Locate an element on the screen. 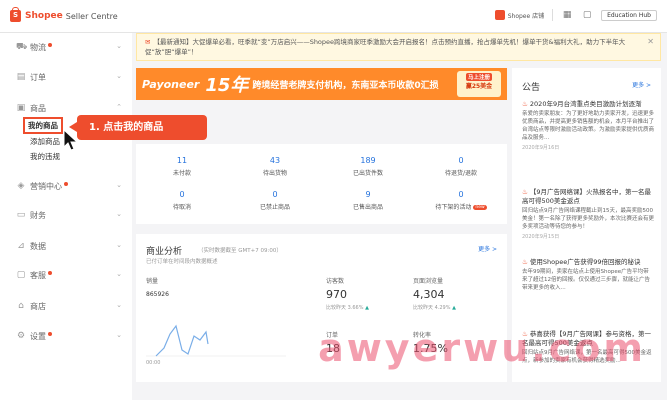 This screenshot has width=667, height=400. sidebar-item-label: 订单 is located at coordinates (38, 77).